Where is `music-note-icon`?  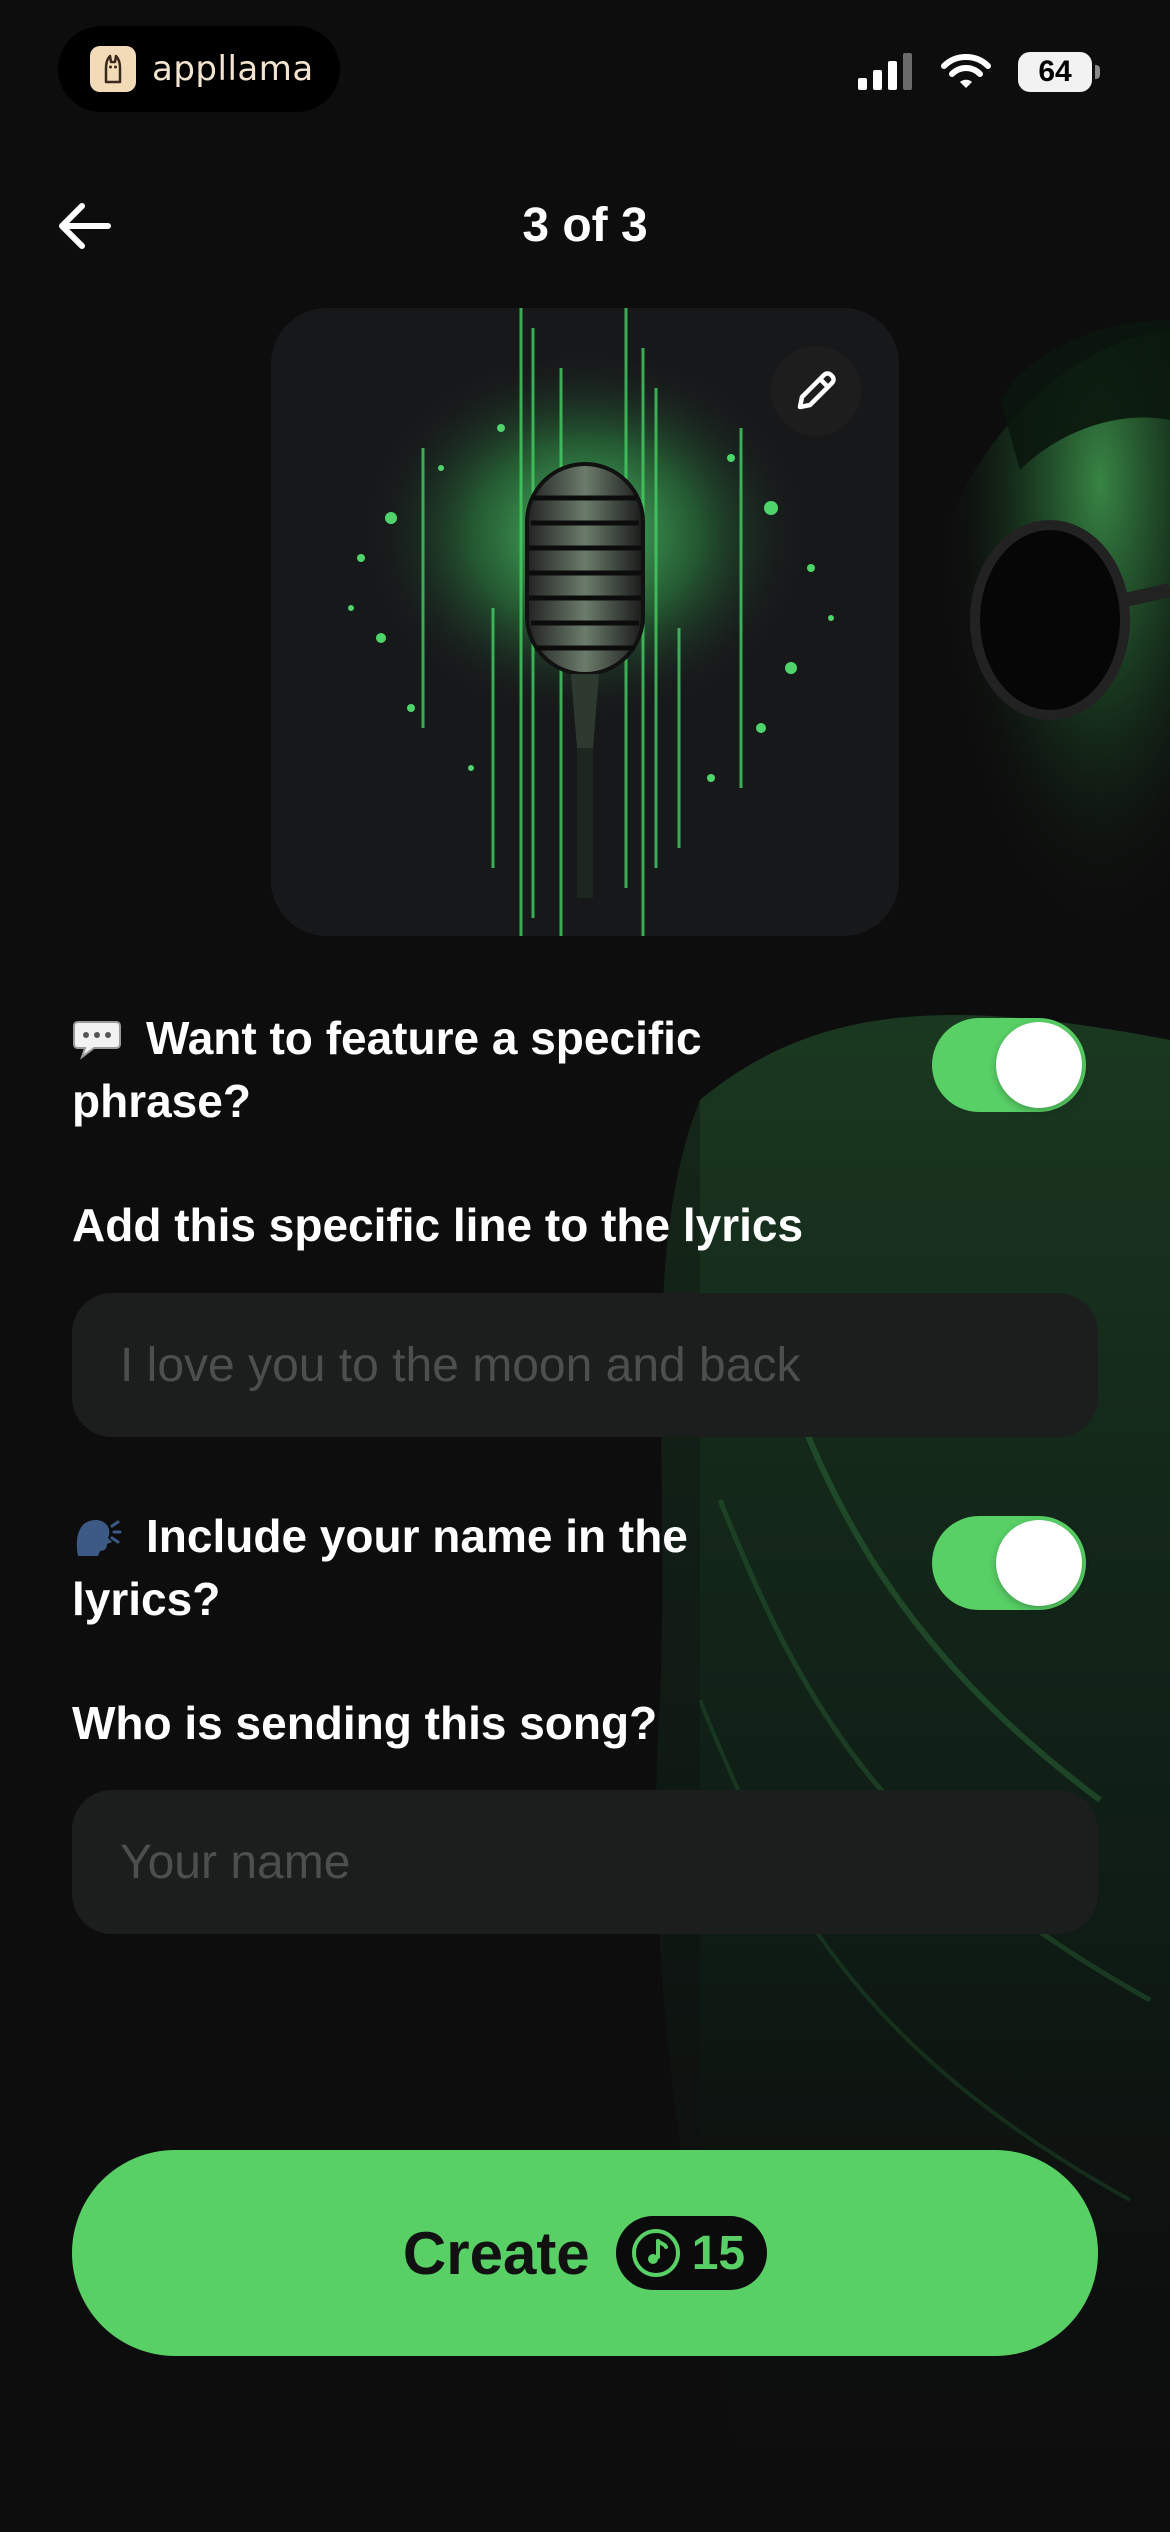 music-note-icon is located at coordinates (655, 2253).